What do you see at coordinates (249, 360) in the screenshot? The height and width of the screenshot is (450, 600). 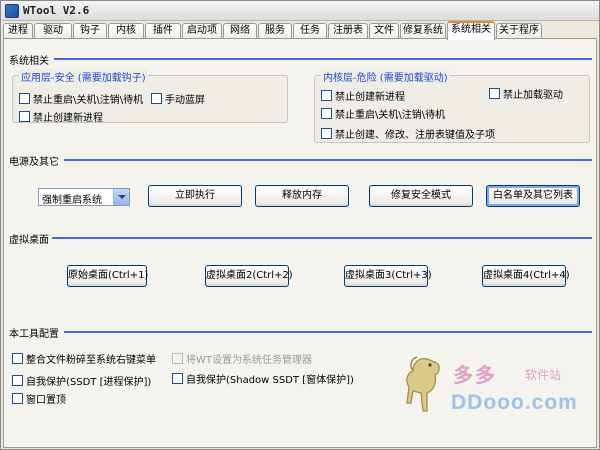 I see `checkbox-label: 将WT设置为系统任务管理器` at bounding box center [249, 360].